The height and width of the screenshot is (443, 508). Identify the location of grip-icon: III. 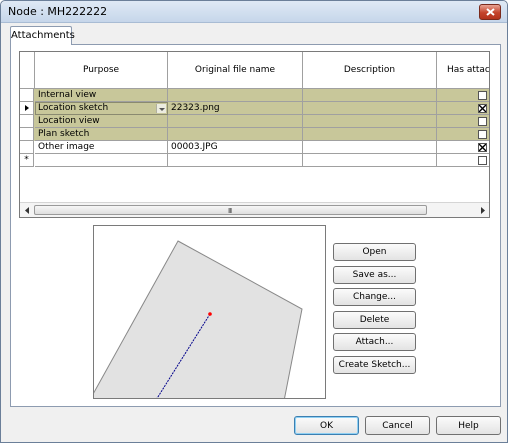
(230, 211).